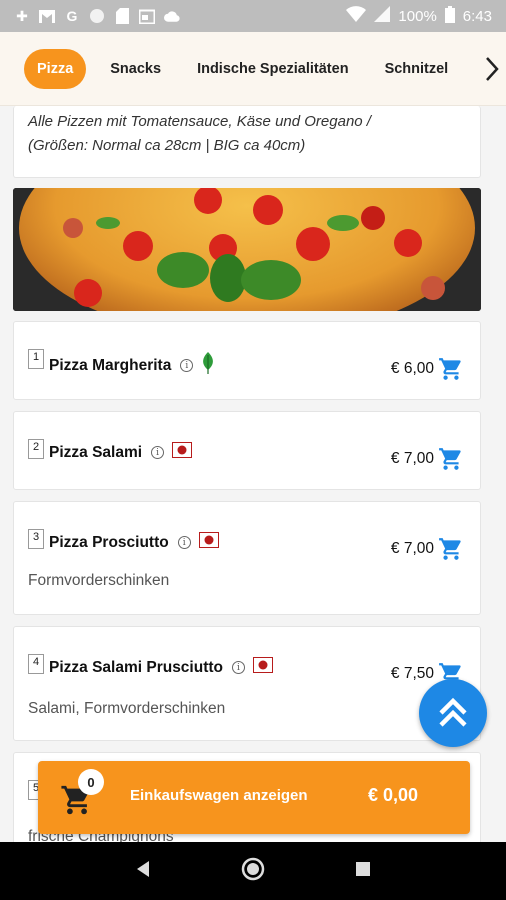  What do you see at coordinates (477, 16) in the screenshot?
I see `clock: 6:43` at bounding box center [477, 16].